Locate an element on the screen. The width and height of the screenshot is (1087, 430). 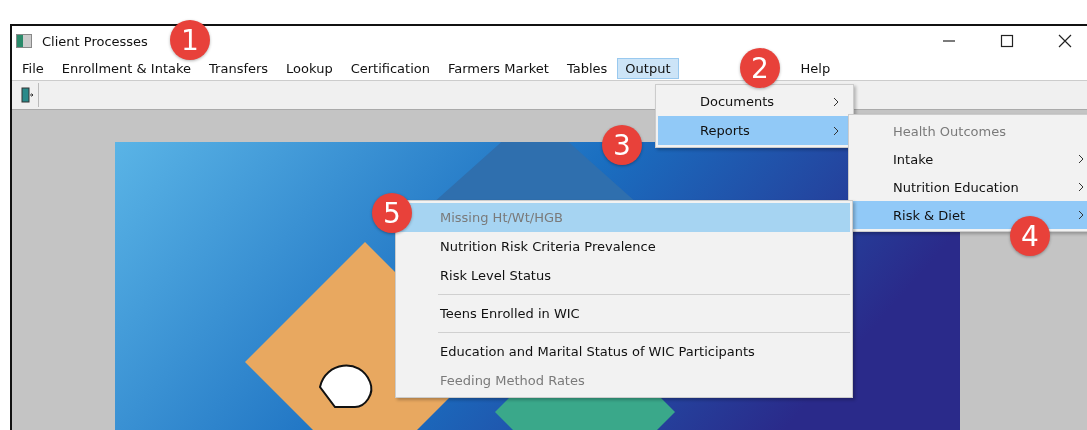
menu-item: Documents is located at coordinates (754, 101).